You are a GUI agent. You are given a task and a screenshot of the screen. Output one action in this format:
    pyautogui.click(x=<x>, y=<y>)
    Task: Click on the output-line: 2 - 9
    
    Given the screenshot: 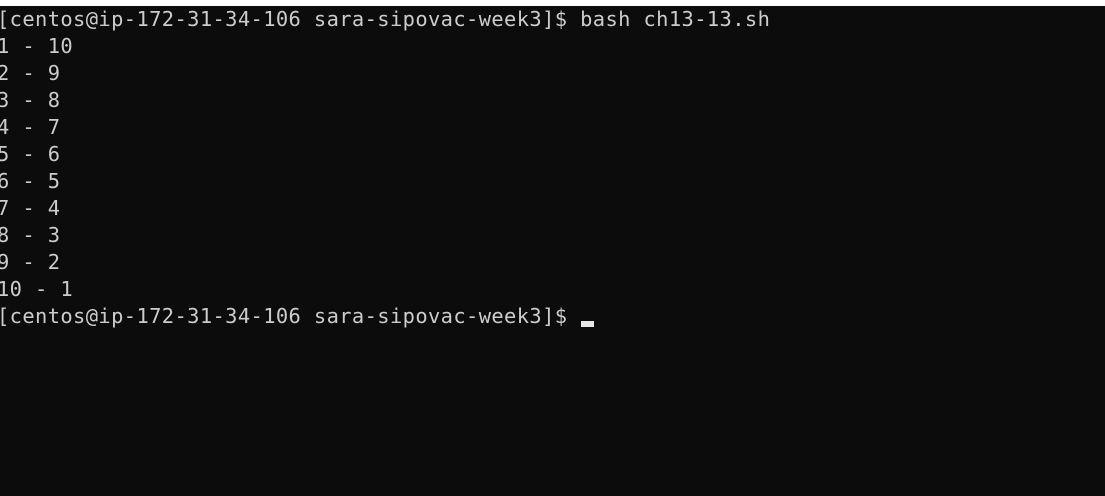 What is the action you would take?
    pyautogui.click(x=30, y=73)
    